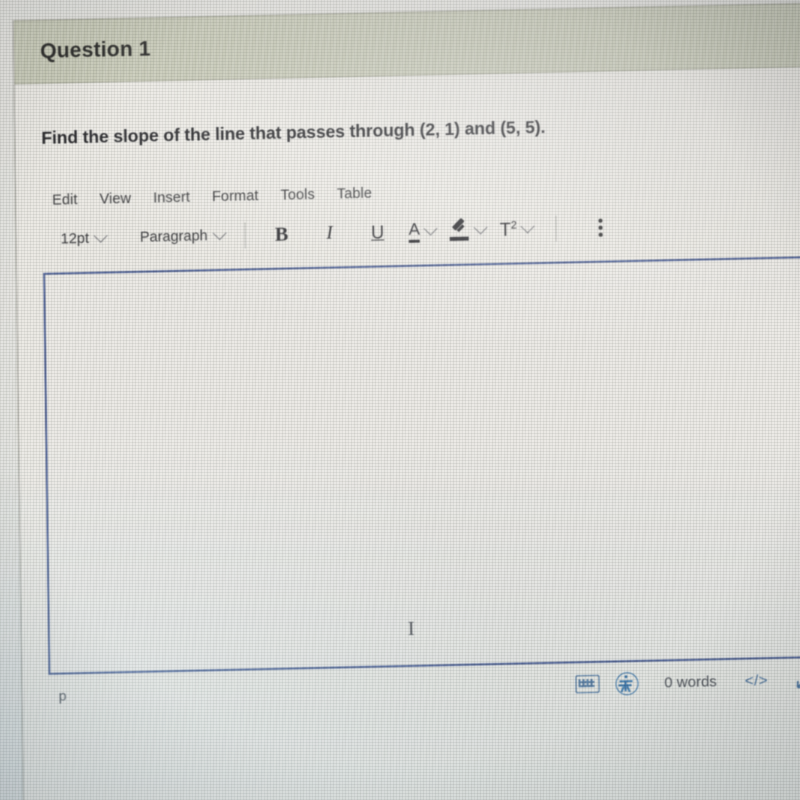 This screenshot has width=800, height=800. I want to click on fullscreen-button, so click(797, 679).